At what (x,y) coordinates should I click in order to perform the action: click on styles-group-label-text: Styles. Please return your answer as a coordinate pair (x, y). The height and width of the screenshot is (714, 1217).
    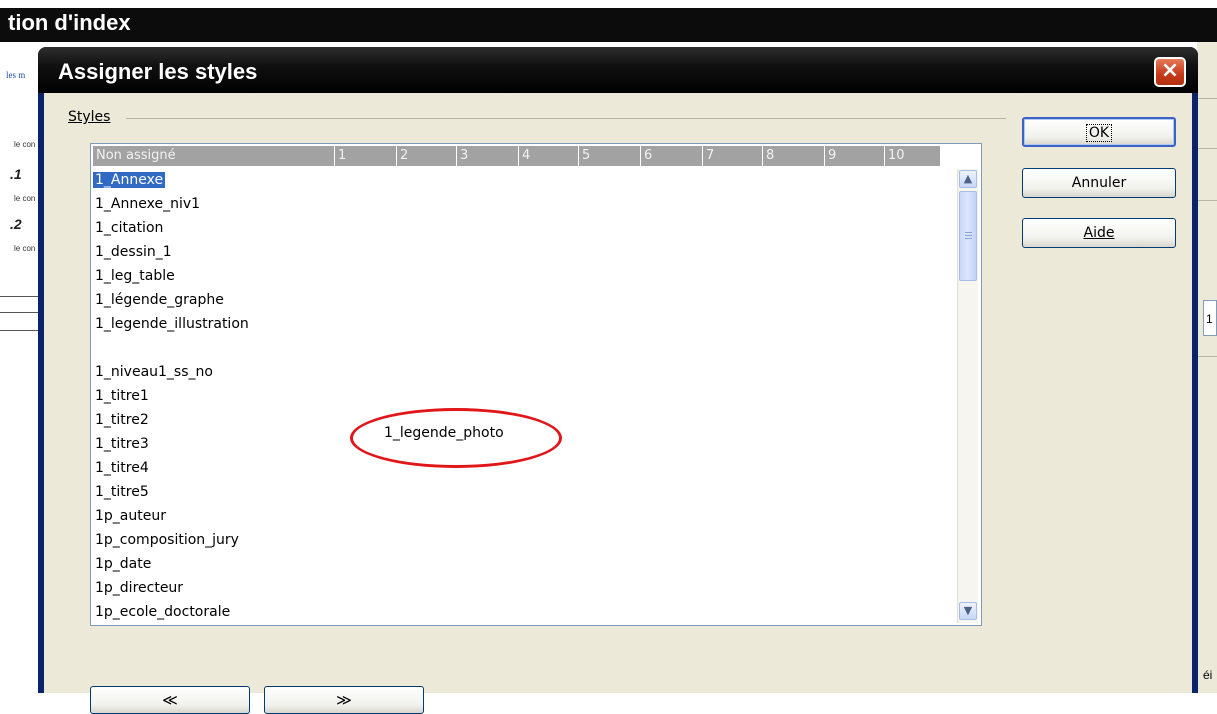
    Looking at the image, I should click on (89, 117).